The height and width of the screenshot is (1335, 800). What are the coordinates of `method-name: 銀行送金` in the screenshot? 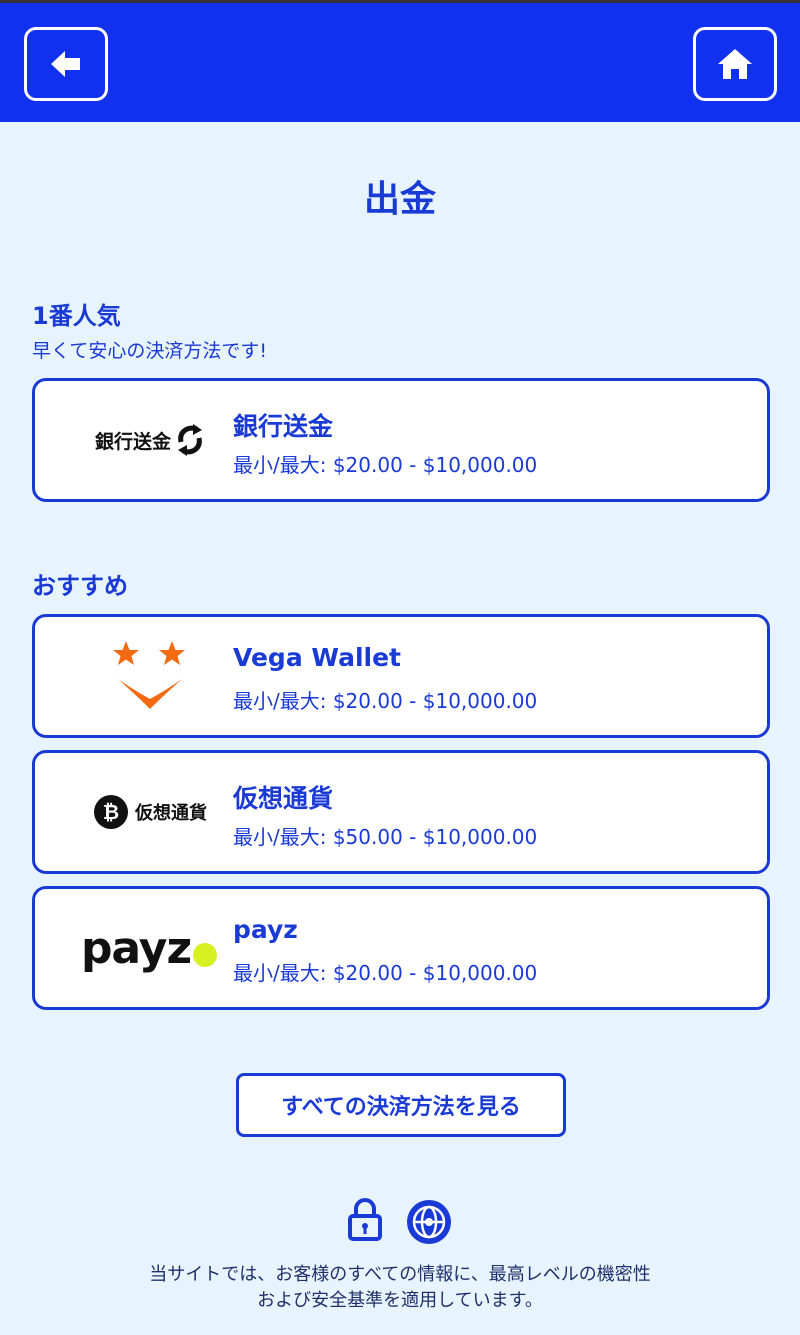 It's located at (283, 426).